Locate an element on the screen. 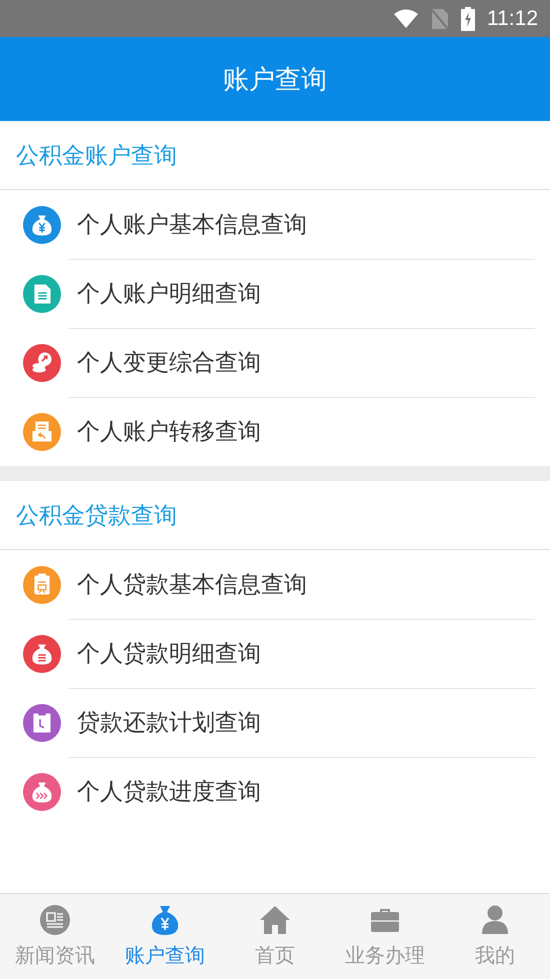 This screenshot has height=979, width=550. battery-icon is located at coordinates (468, 18).